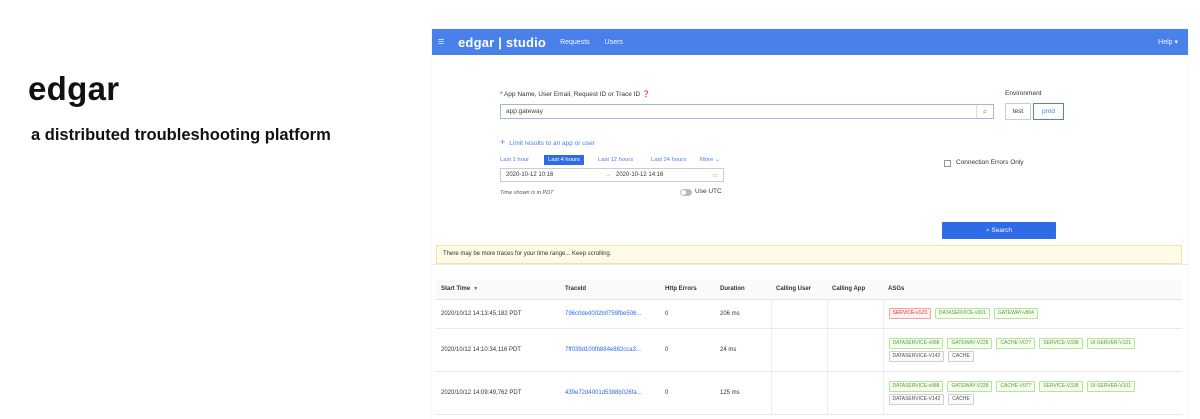  What do you see at coordinates (999, 230) in the screenshot?
I see `search-button: ⌕ Search` at bounding box center [999, 230].